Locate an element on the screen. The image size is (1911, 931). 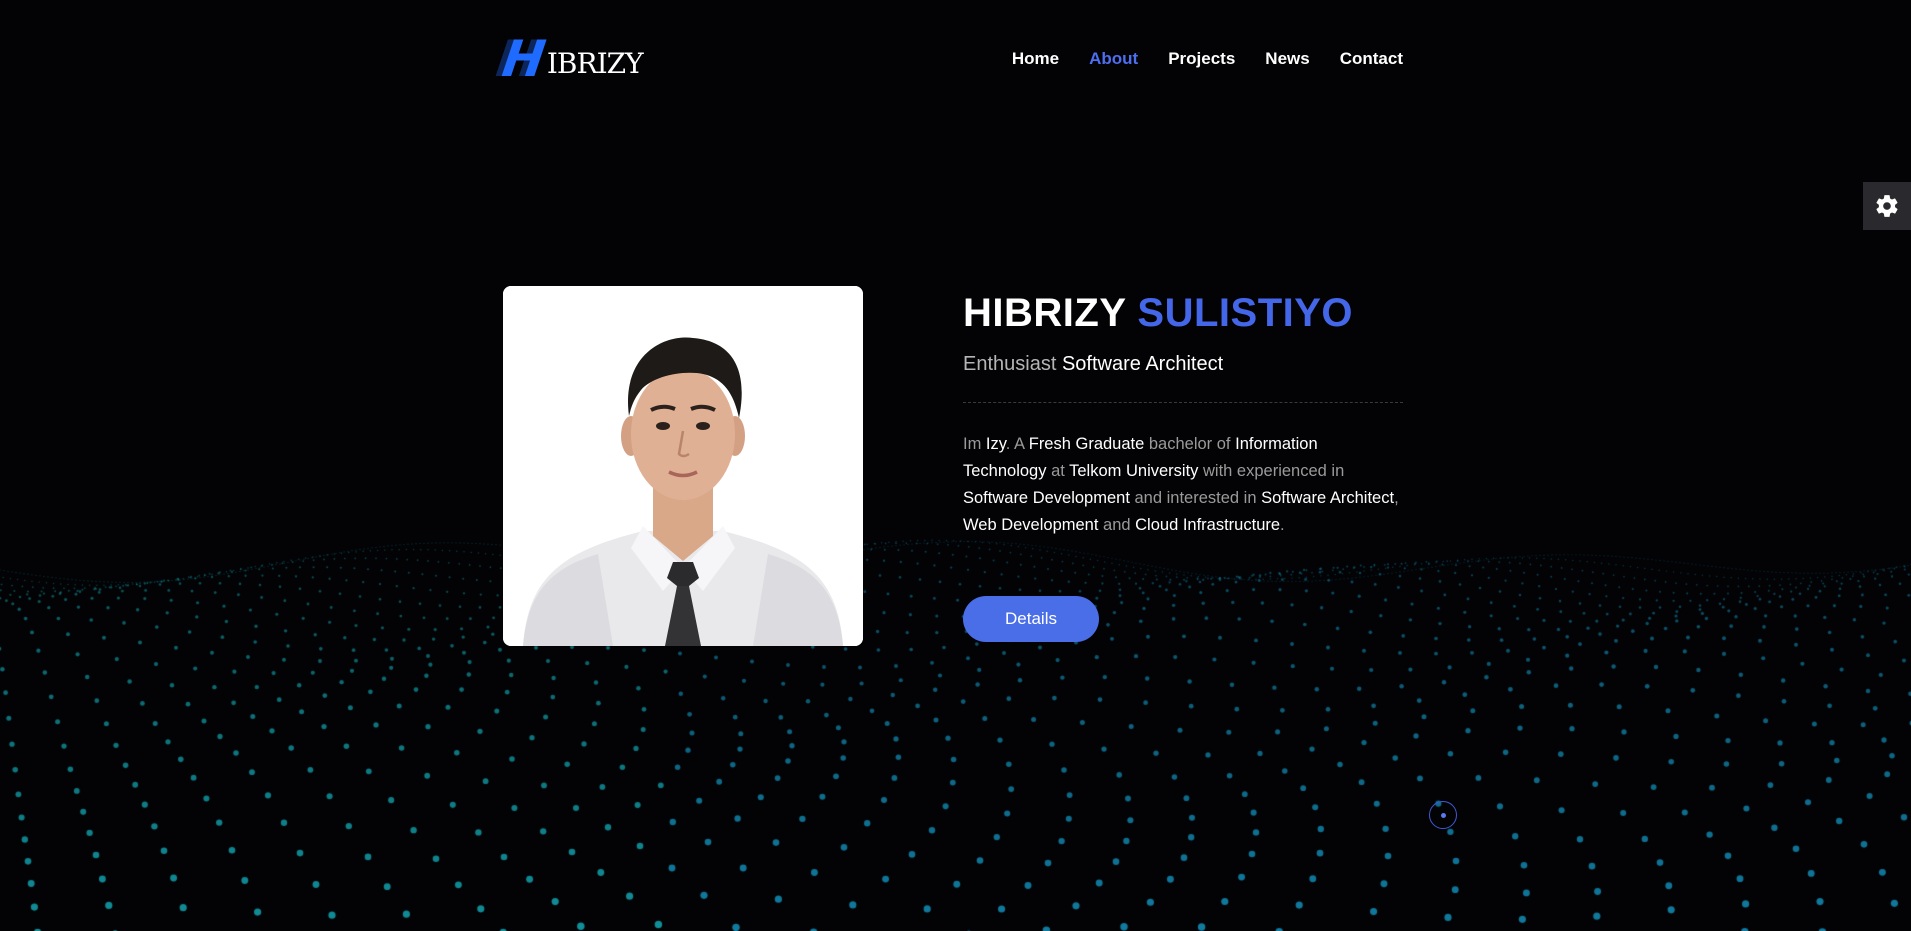
bio-text: at is located at coordinates (1058, 471).